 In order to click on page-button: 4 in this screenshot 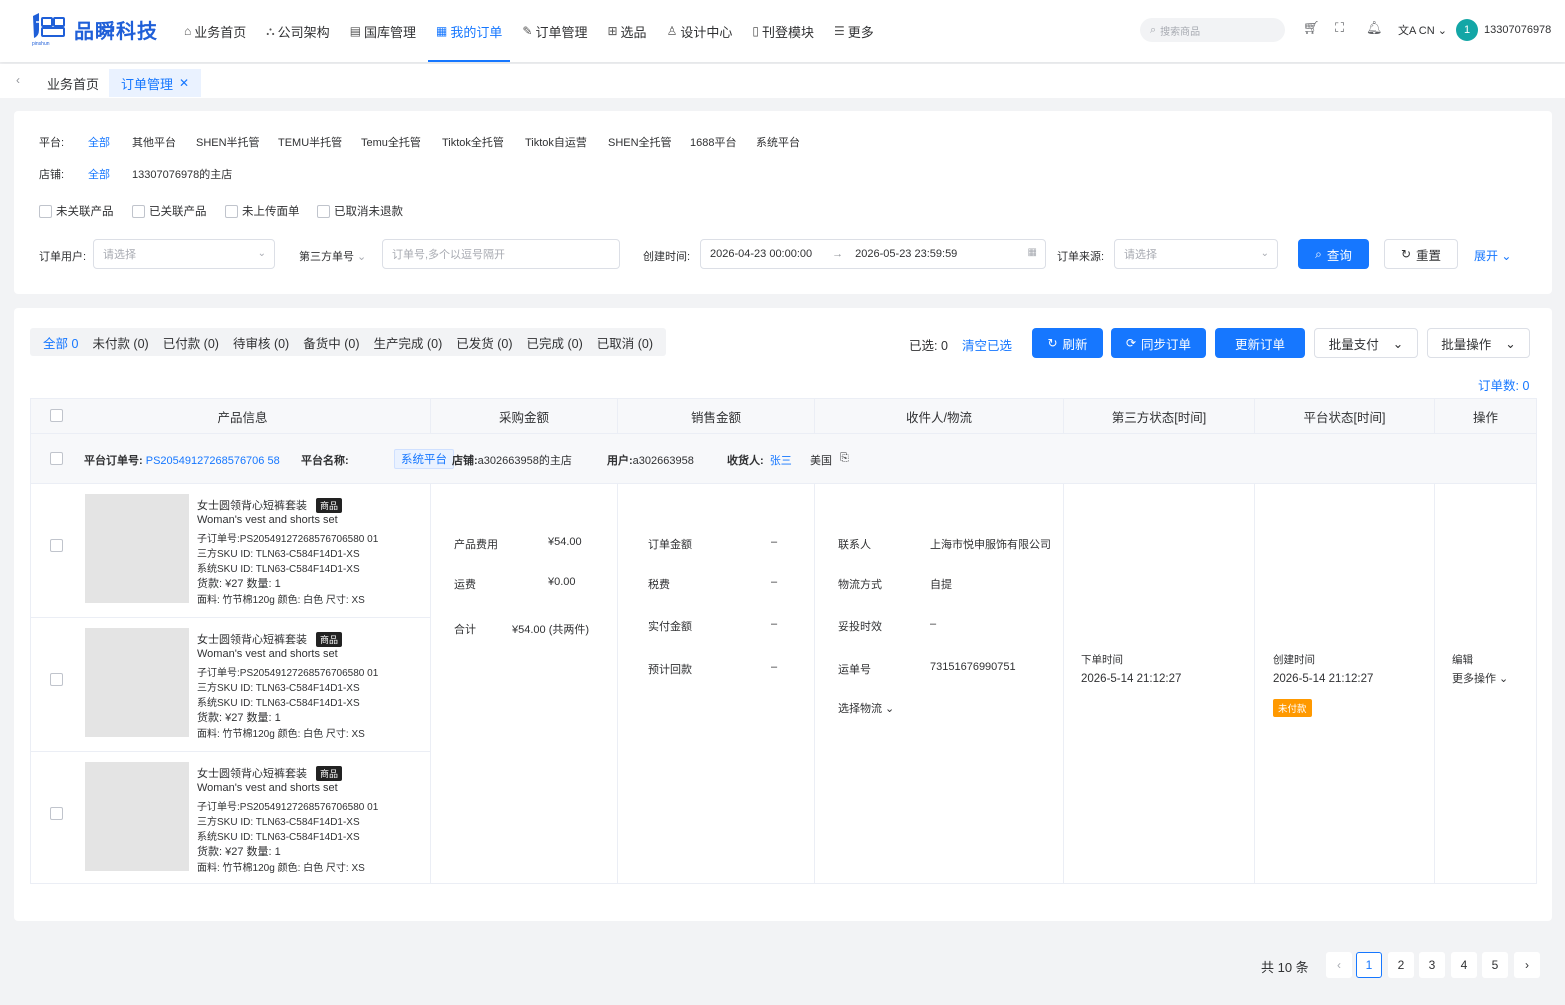, I will do `click(1464, 965)`.